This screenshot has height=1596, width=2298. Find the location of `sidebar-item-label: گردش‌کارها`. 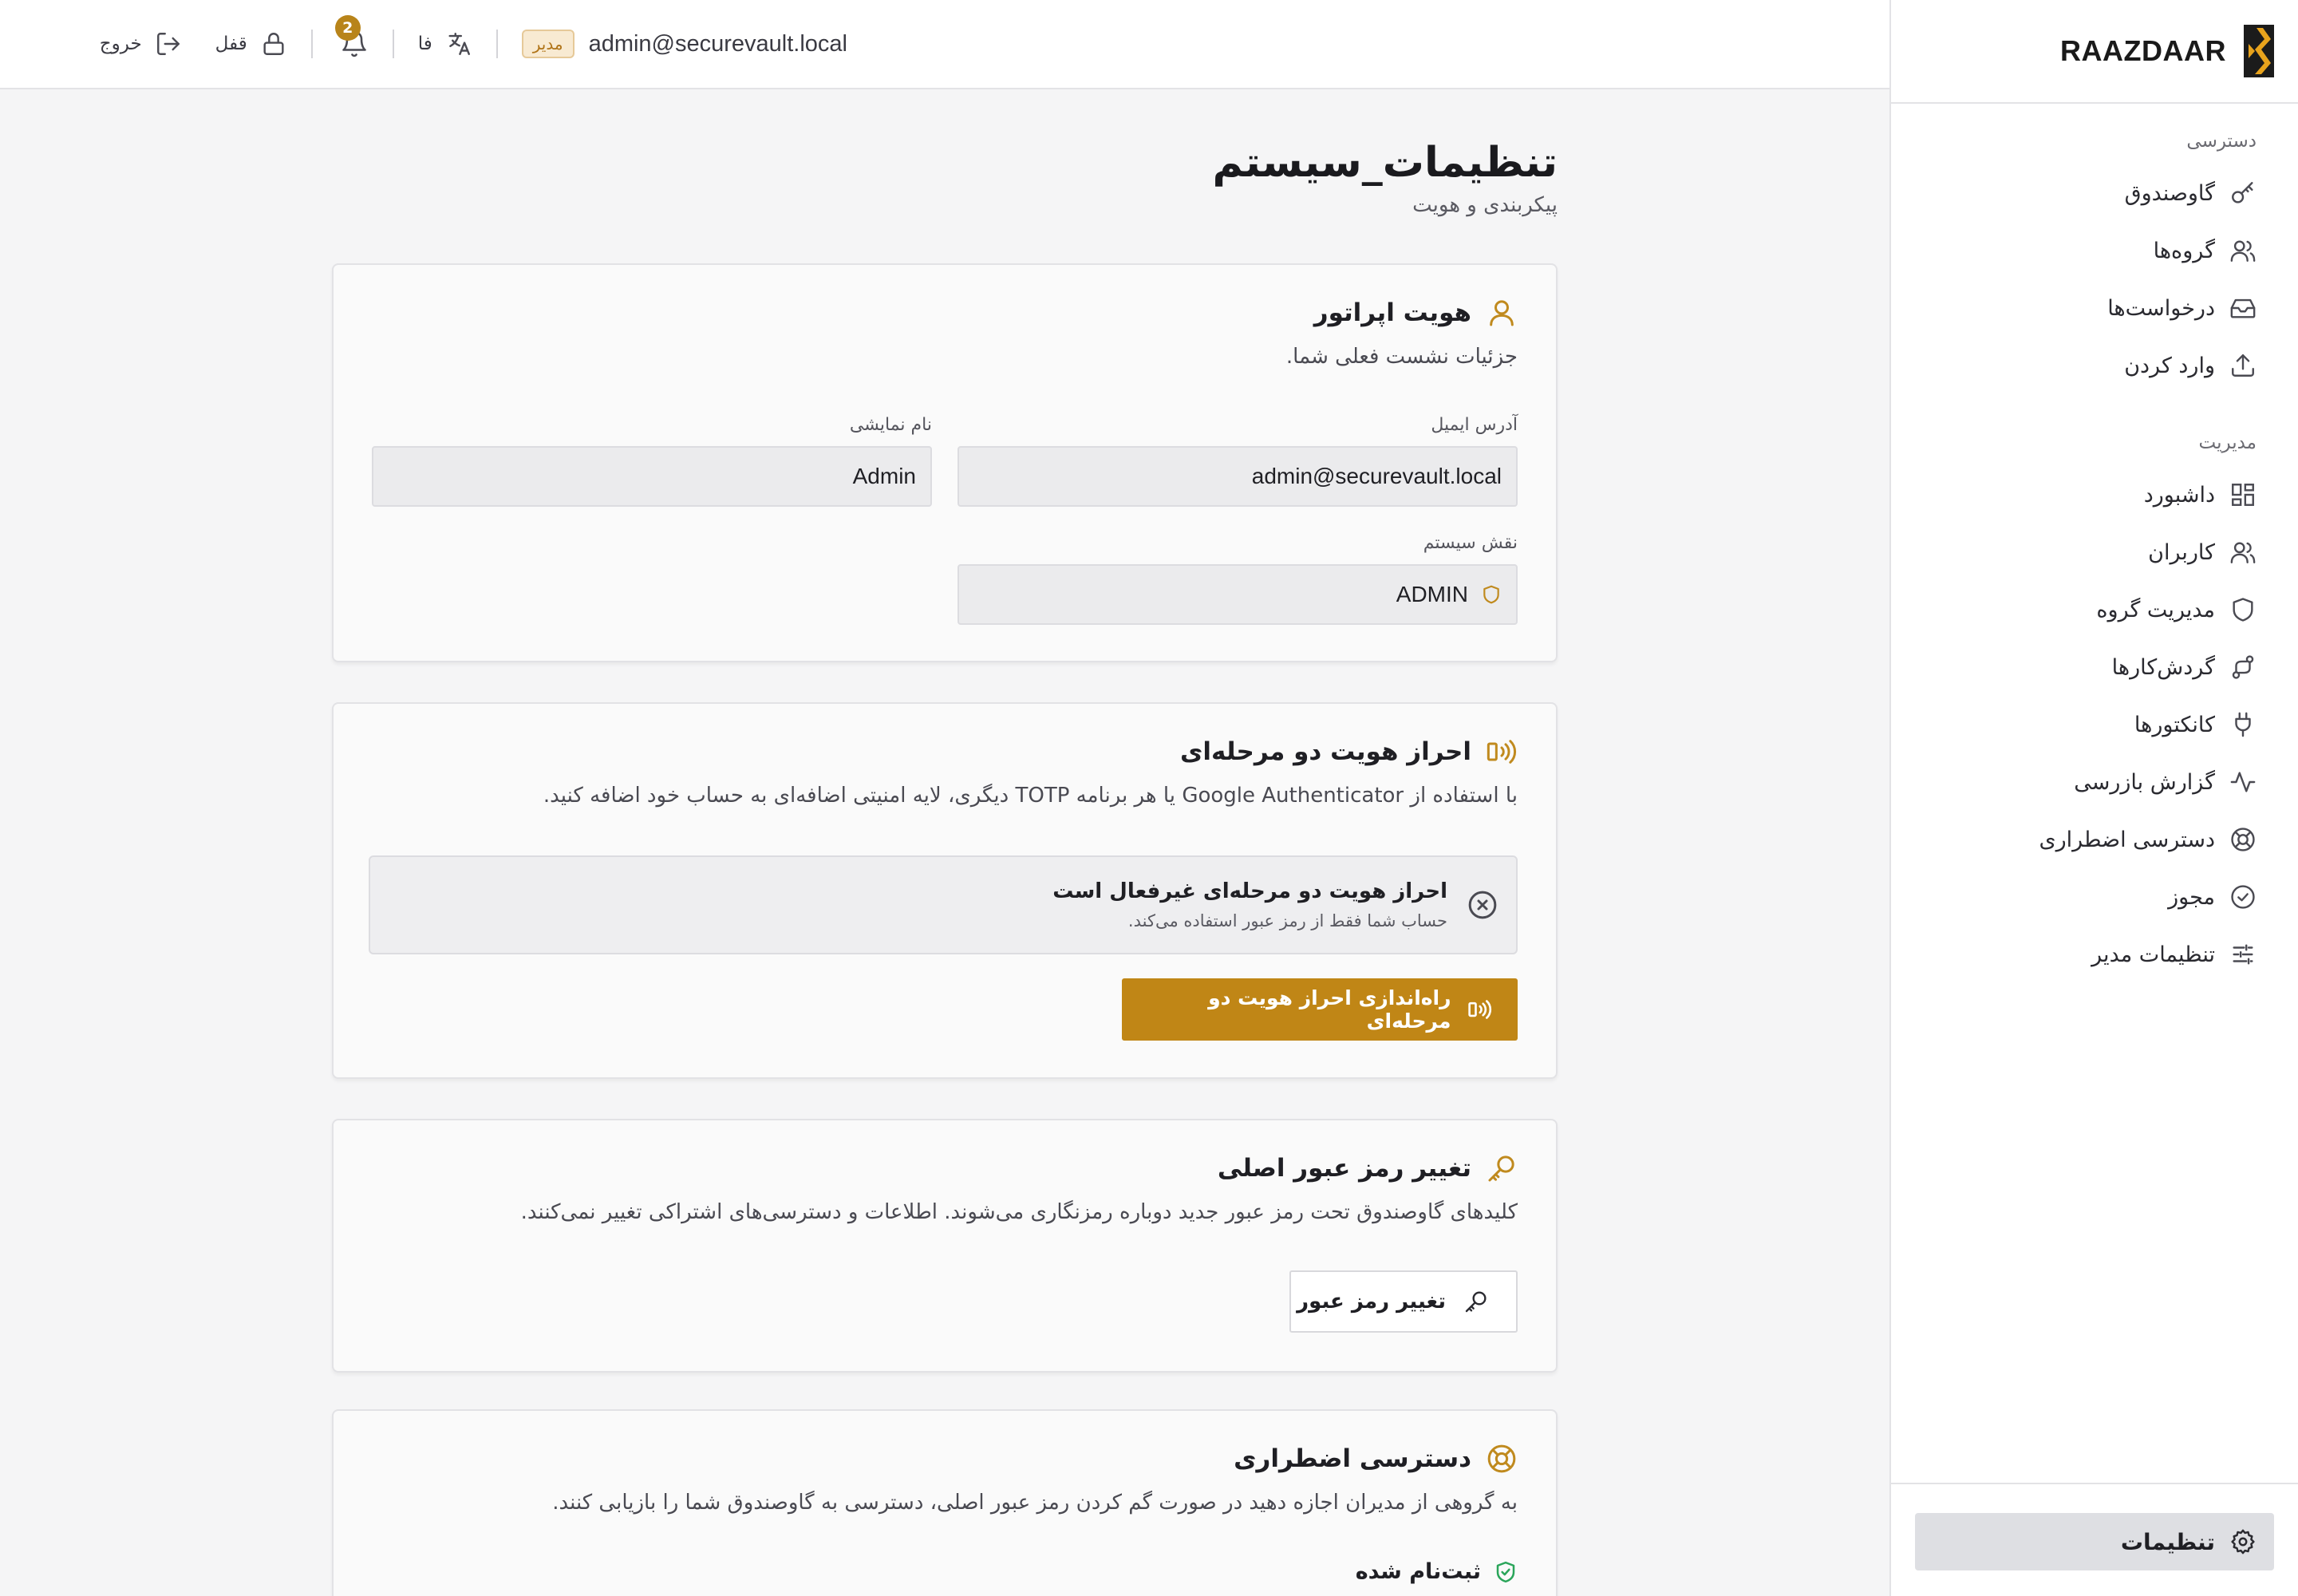

sidebar-item-label: گردش‌کارها is located at coordinates (2163, 667).